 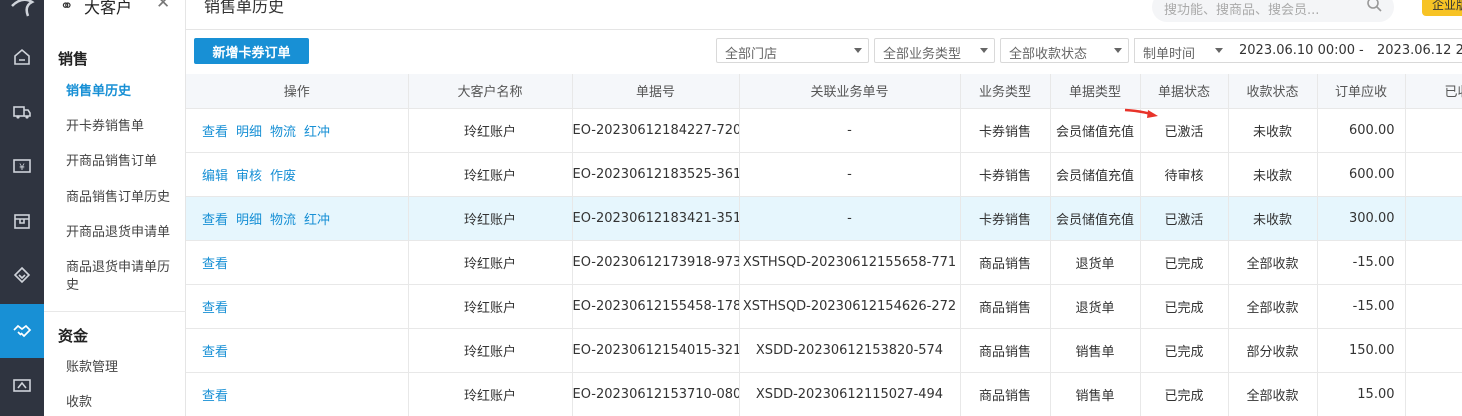 I want to click on cell-doc-no: EO-20230612183421-351, so click(x=656, y=218).